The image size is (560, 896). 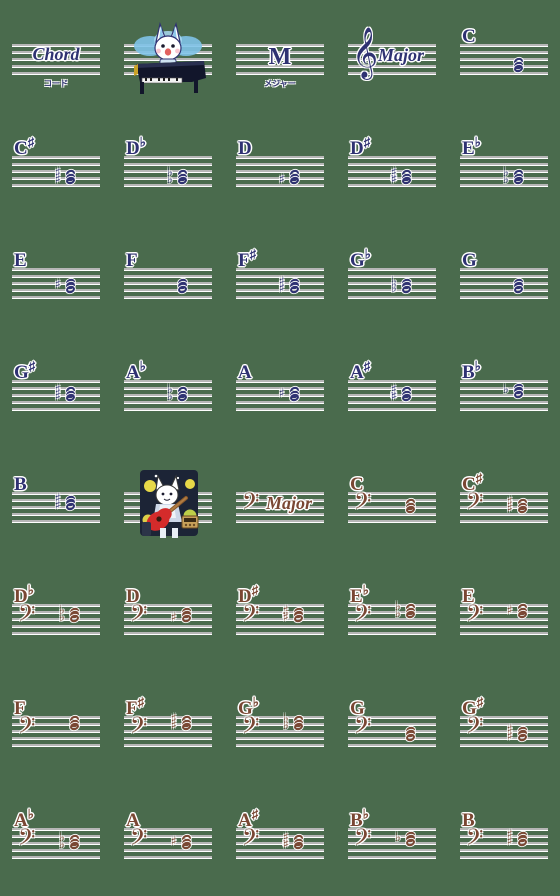 I want to click on emoji-tile-bass-chord-Fsharp: 𝄢 F♯ ♯ ♯ ♯, so click(x=168, y=728).